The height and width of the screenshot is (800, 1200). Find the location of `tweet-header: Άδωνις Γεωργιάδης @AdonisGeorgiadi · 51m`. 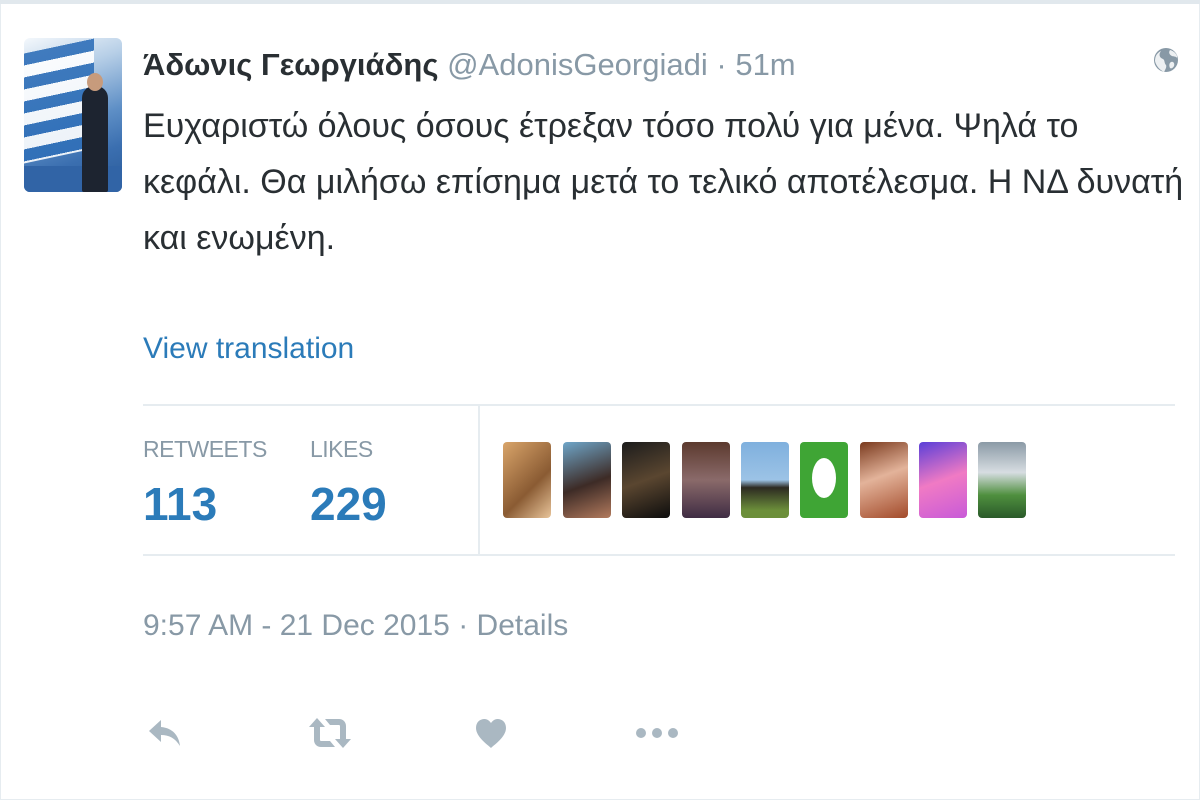

tweet-header: Άδωνις Γεωργιάδης @AdonisGeorgiadi · 51m is located at coordinates (469, 65).